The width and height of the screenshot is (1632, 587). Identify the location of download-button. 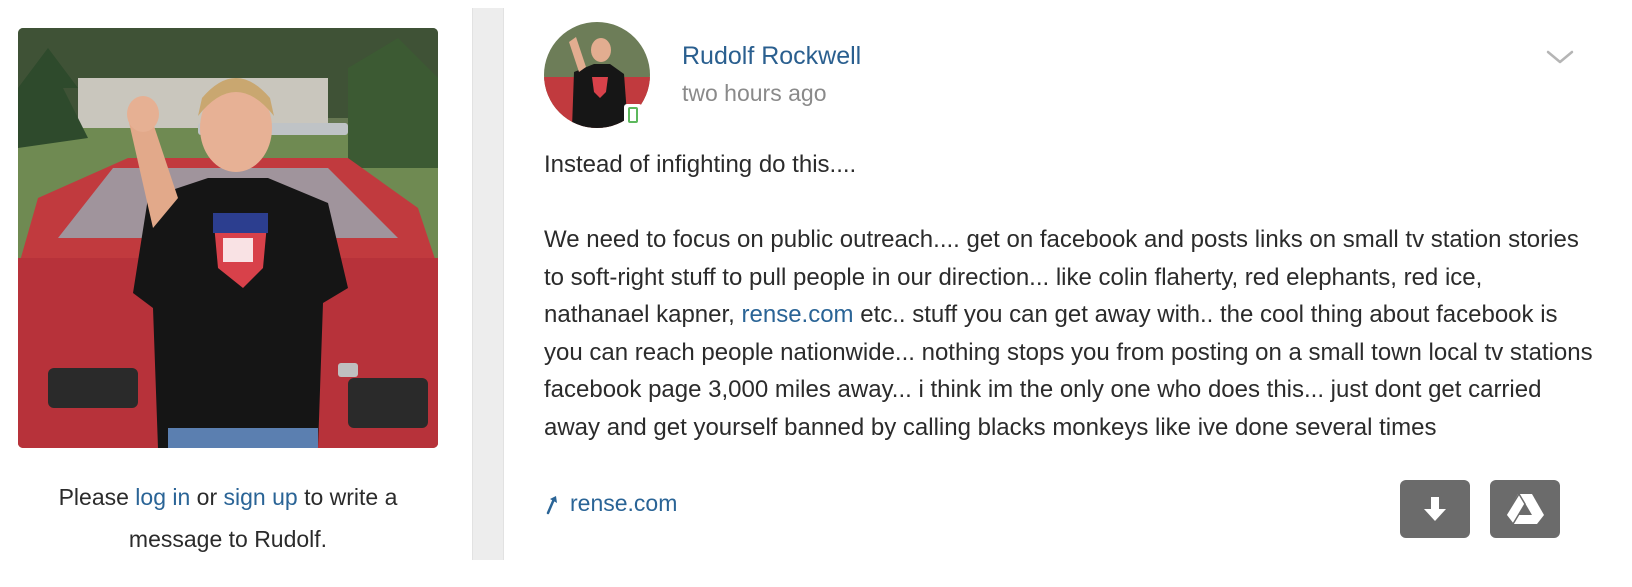
(1435, 509).